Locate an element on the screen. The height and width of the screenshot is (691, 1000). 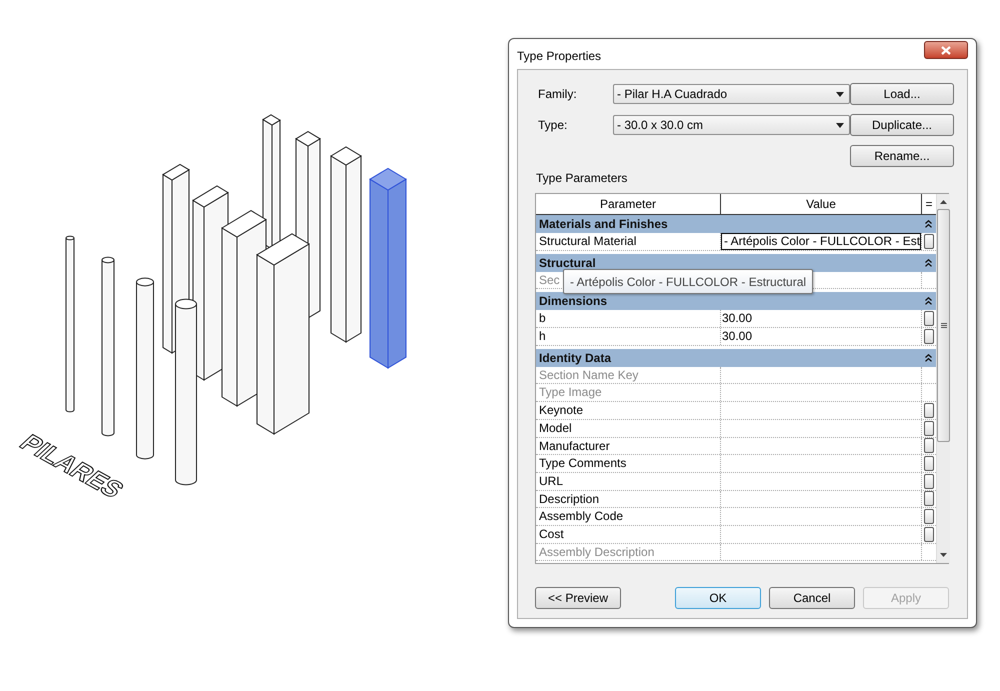
scrollbar-thumb is located at coordinates (943, 325).